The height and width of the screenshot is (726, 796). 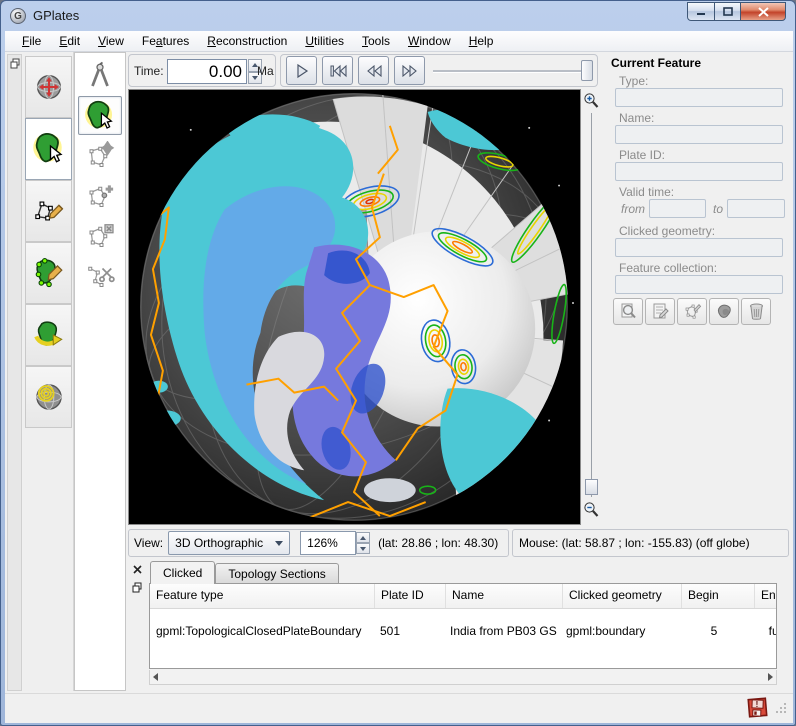 I want to click on from-field, so click(x=677, y=208).